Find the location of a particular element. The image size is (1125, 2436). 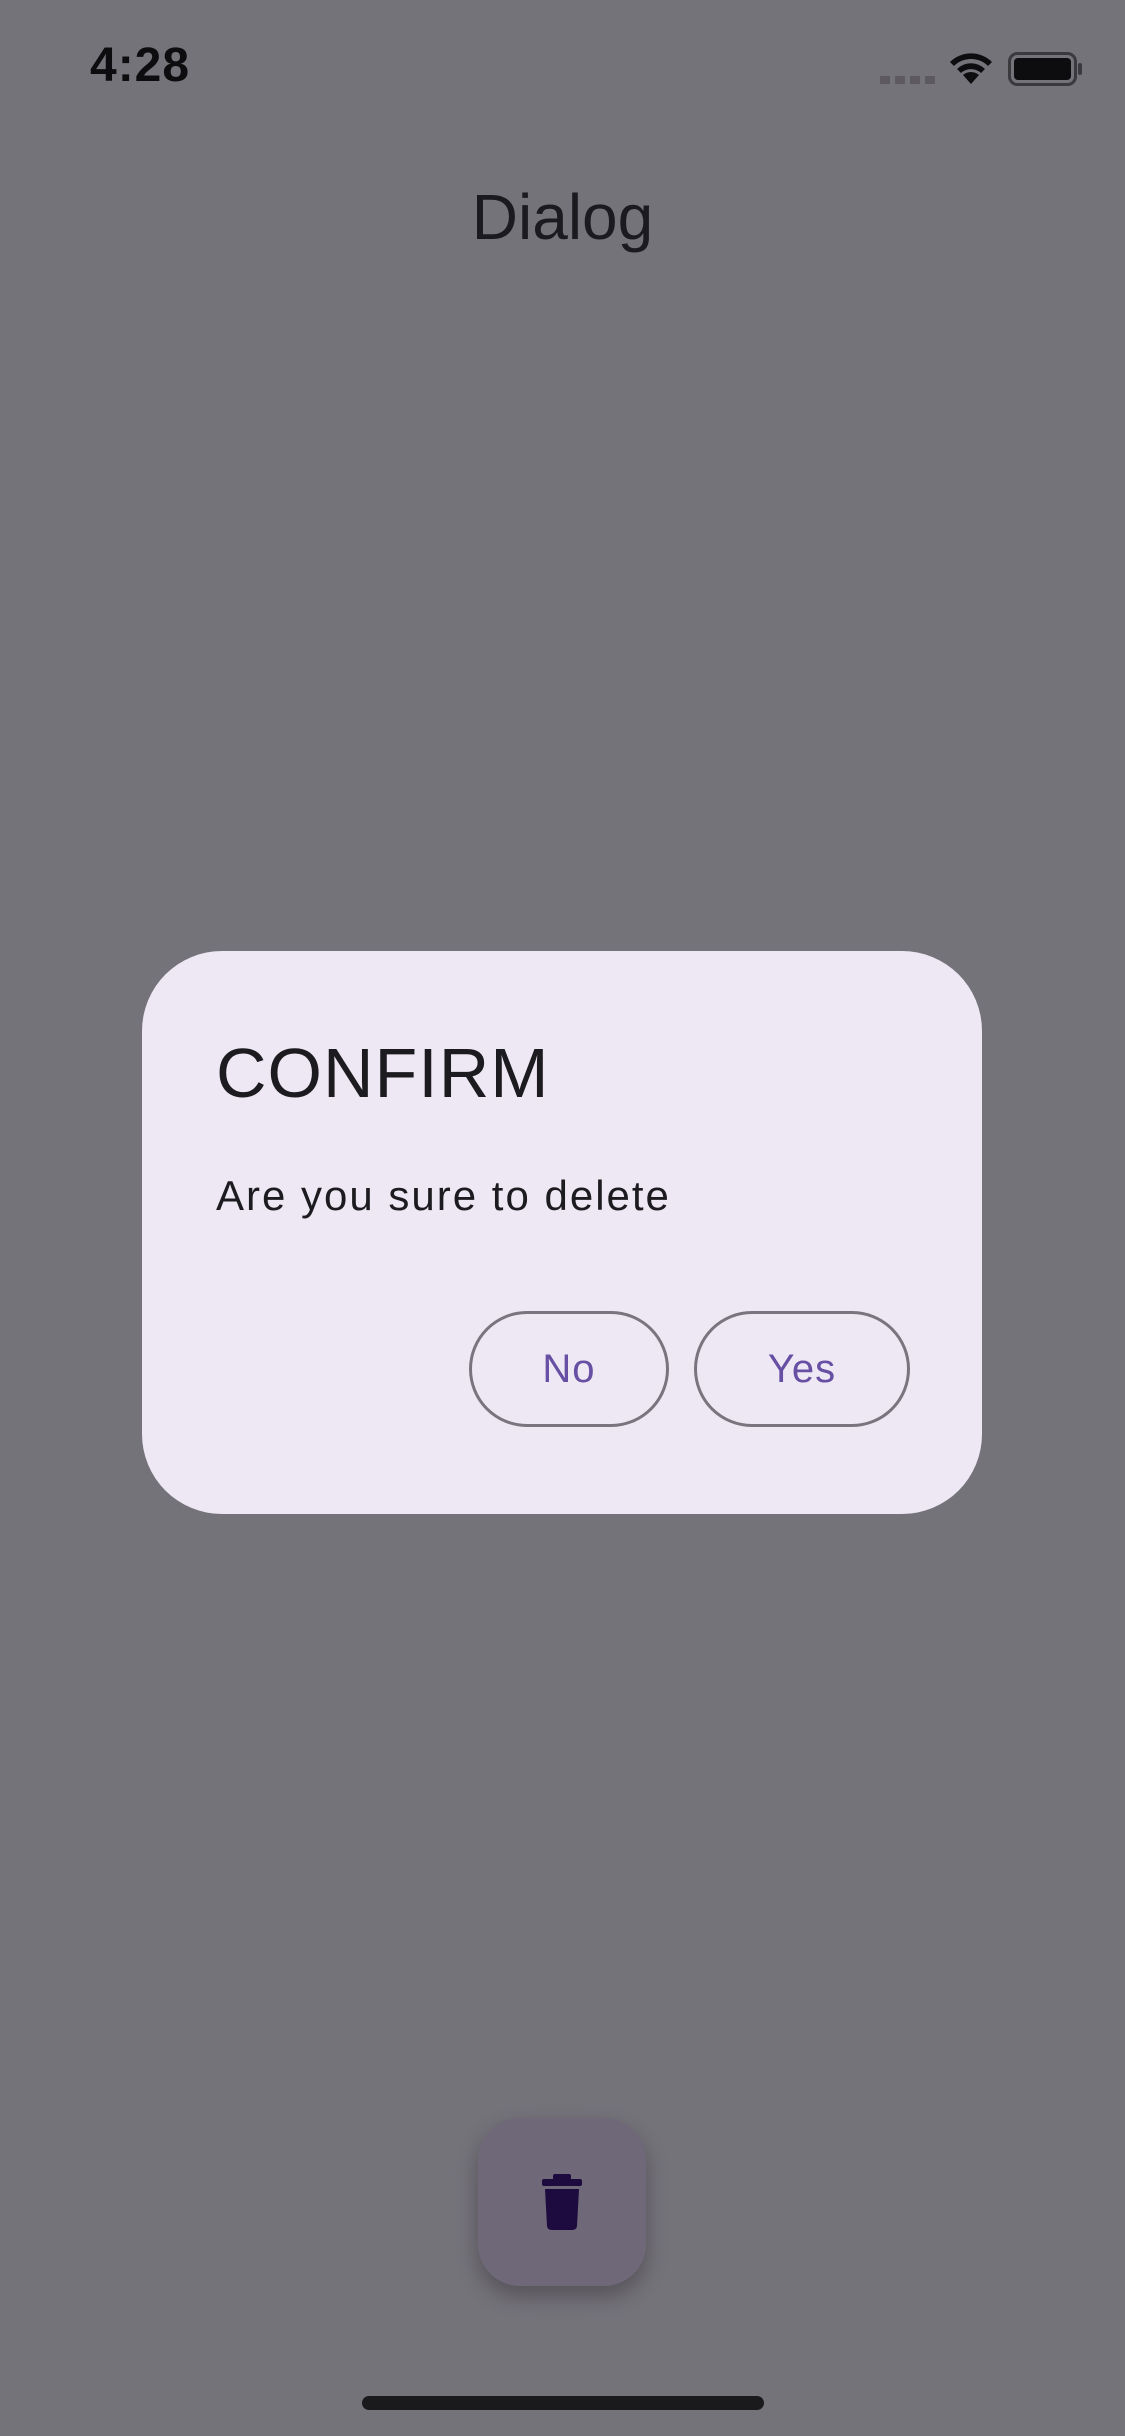

home-indicator is located at coordinates (563, 2403).